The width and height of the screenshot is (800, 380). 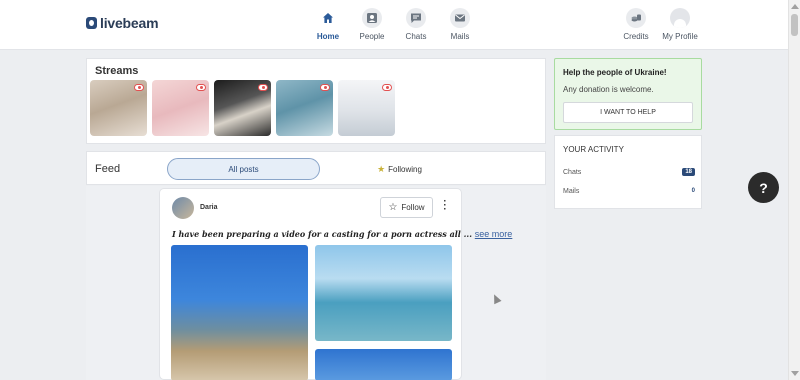 I want to click on activity-mails-label: Mails, so click(x=571, y=191).